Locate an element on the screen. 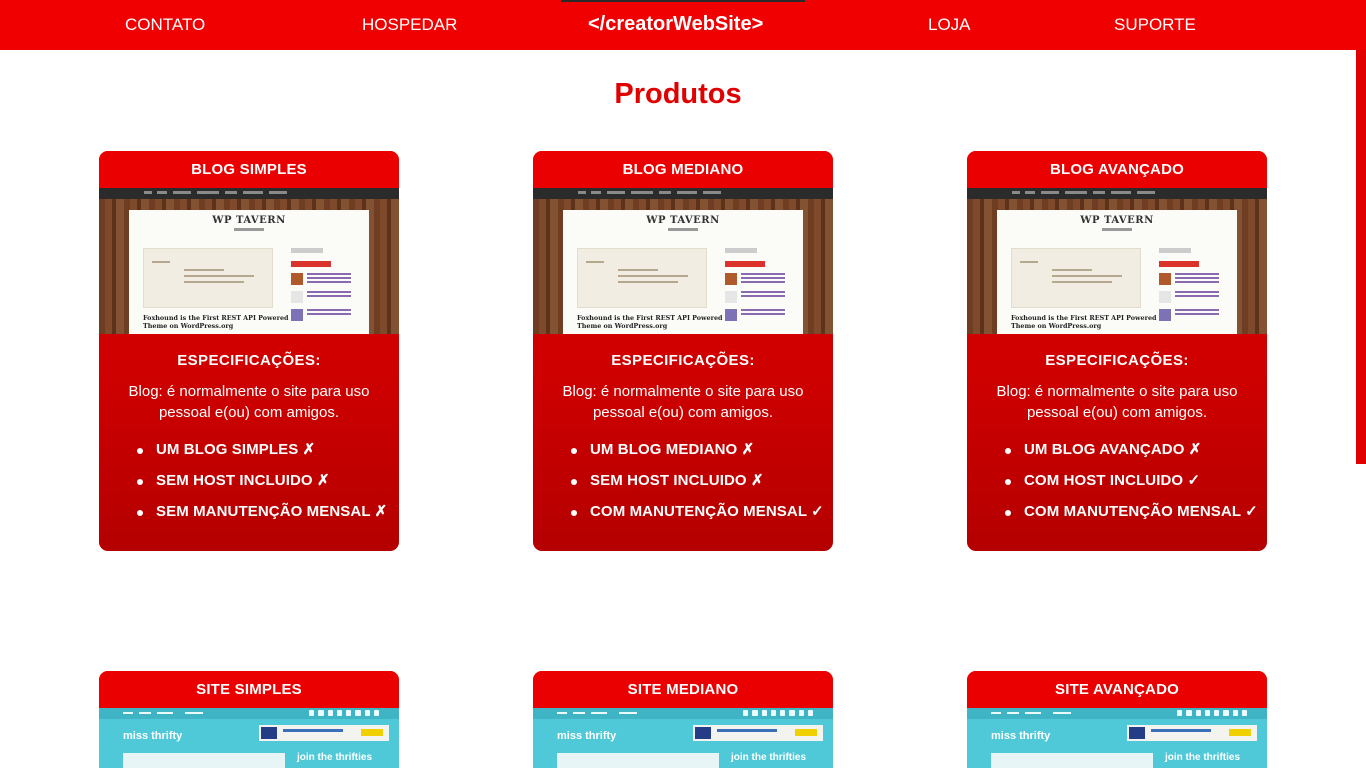  feature-item: UM BLOG SIMPLES ✗ is located at coordinates (261, 455).